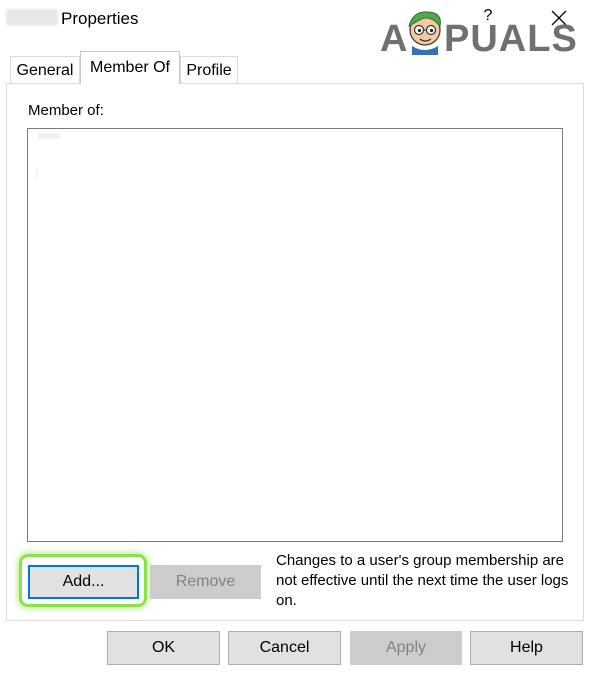  I want to click on tab-label: General, so click(45, 70).